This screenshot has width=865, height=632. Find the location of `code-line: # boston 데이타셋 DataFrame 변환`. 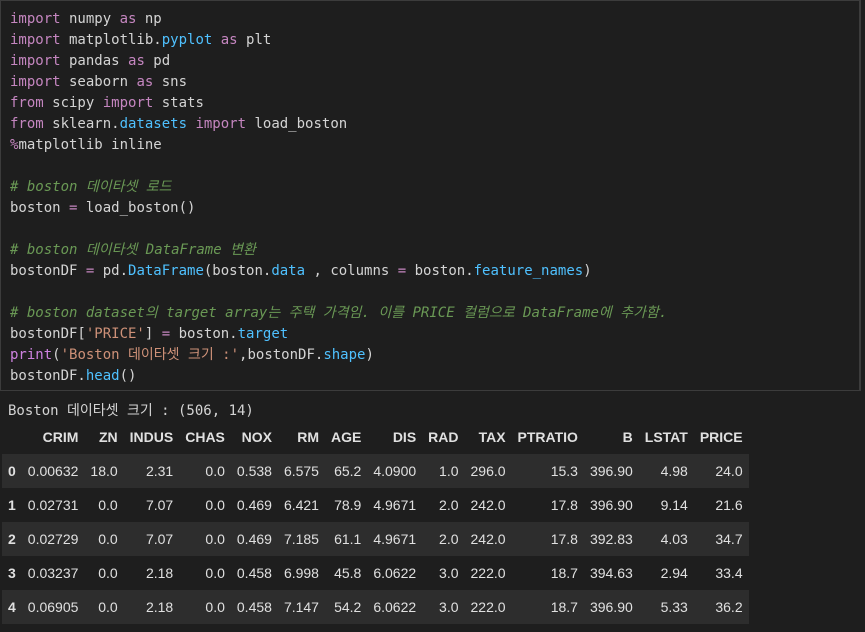

code-line: # boston 데이타셋 DataFrame 변환 is located at coordinates (338, 250).